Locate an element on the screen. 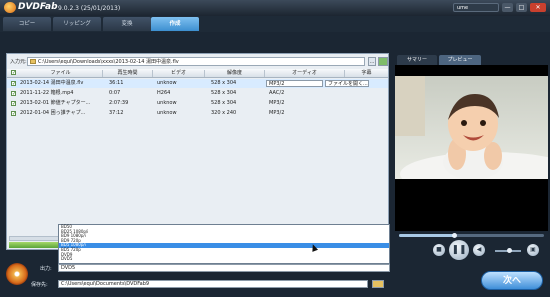 The width and height of the screenshot is (550, 297). fullscreen-button: ▣ is located at coordinates (533, 250).